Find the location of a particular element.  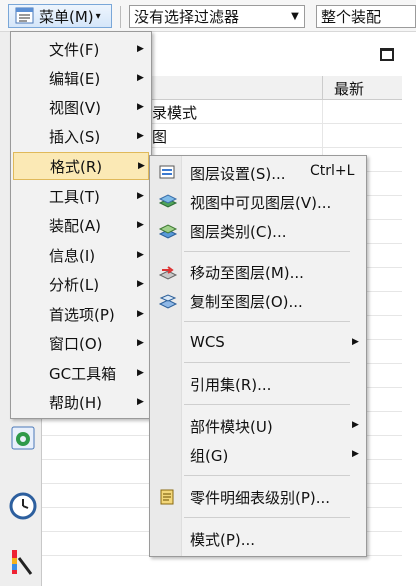

menu-item-info: 信息(I) ▶ is located at coordinates (81, 255).